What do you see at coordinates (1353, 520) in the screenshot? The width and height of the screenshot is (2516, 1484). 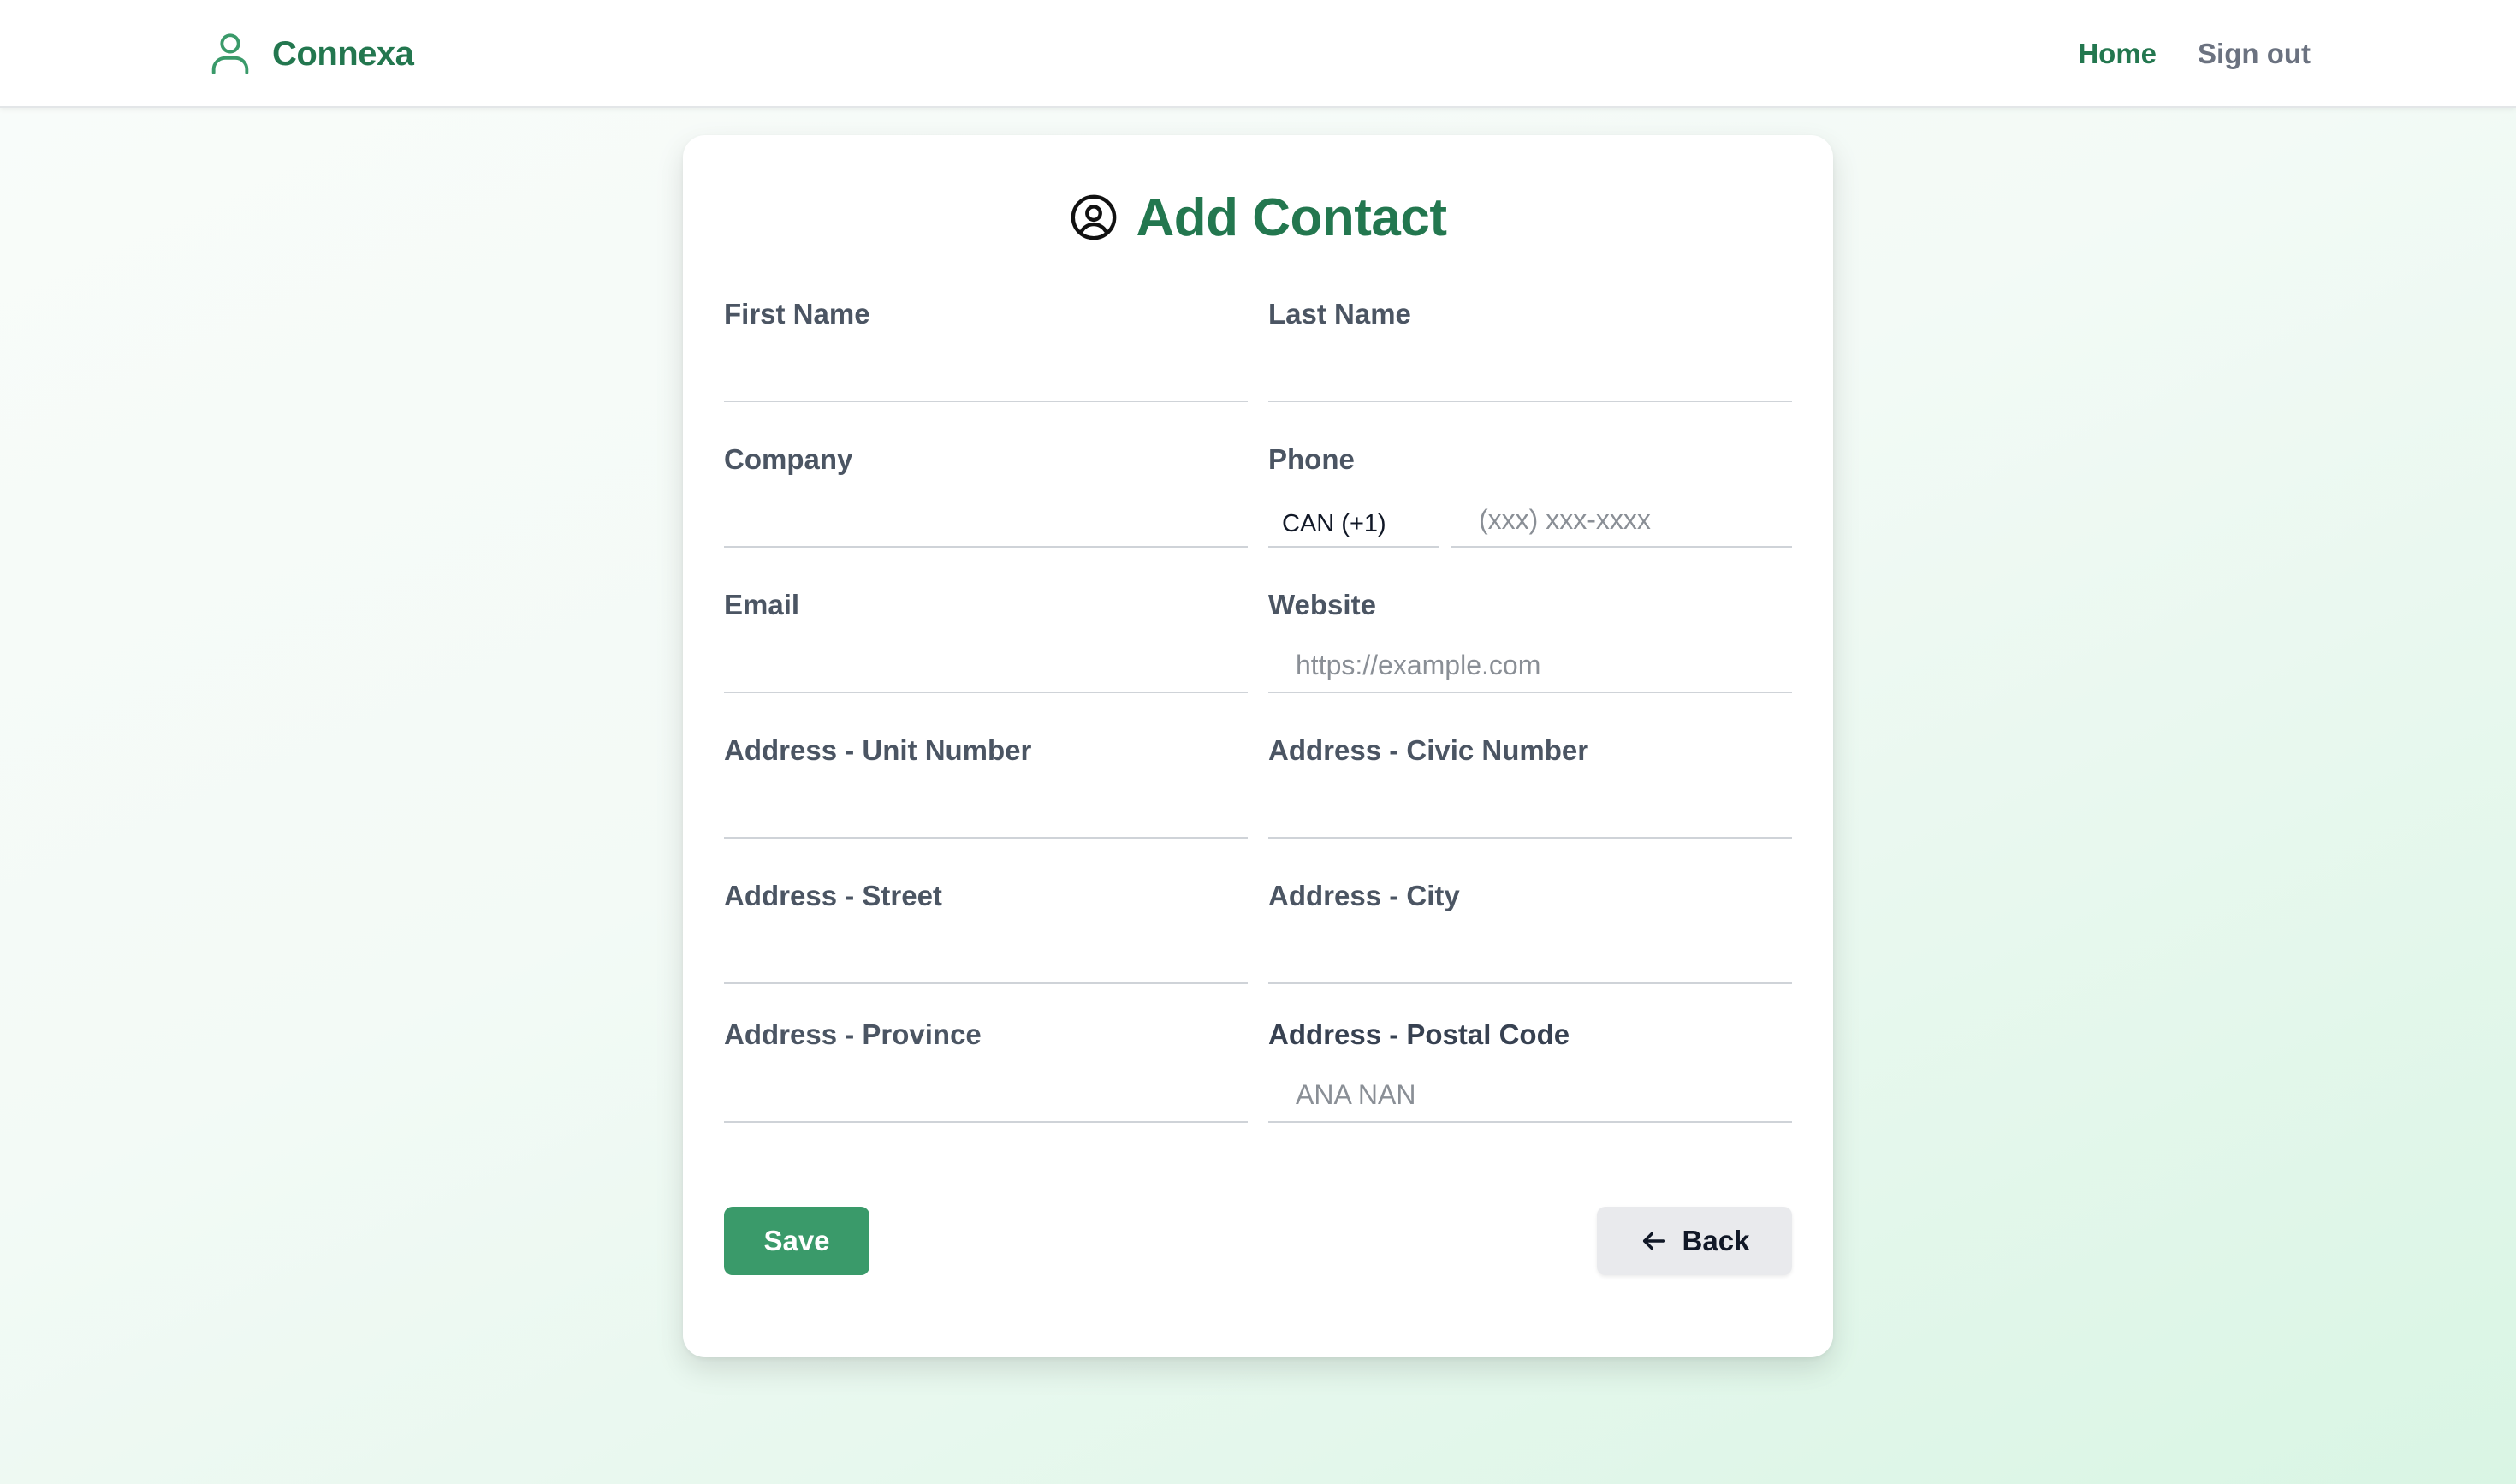 I see `country-code-select: CAN (+1)` at bounding box center [1353, 520].